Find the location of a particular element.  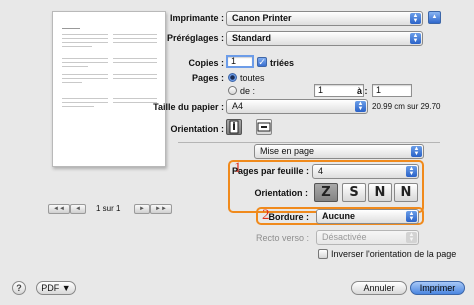

page-preview is located at coordinates (109, 89).